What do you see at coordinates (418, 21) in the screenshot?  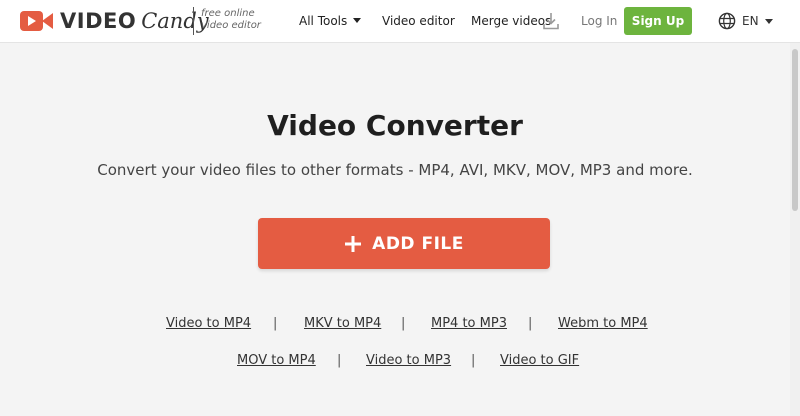 I see `nav-video-editor-link: Video editor` at bounding box center [418, 21].